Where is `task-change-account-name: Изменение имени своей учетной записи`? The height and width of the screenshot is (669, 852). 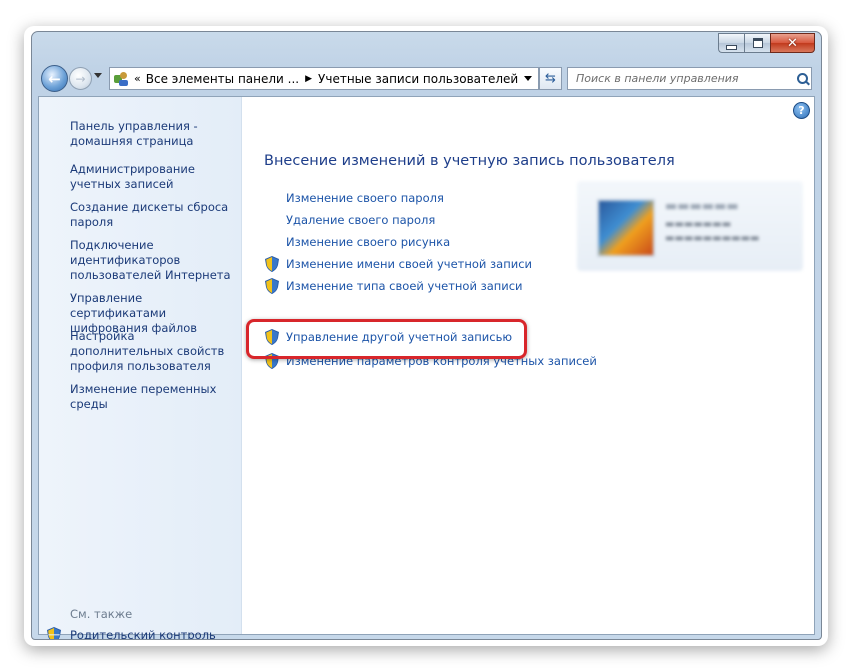 task-change-account-name: Изменение имени своей учетной записи is located at coordinates (398, 264).